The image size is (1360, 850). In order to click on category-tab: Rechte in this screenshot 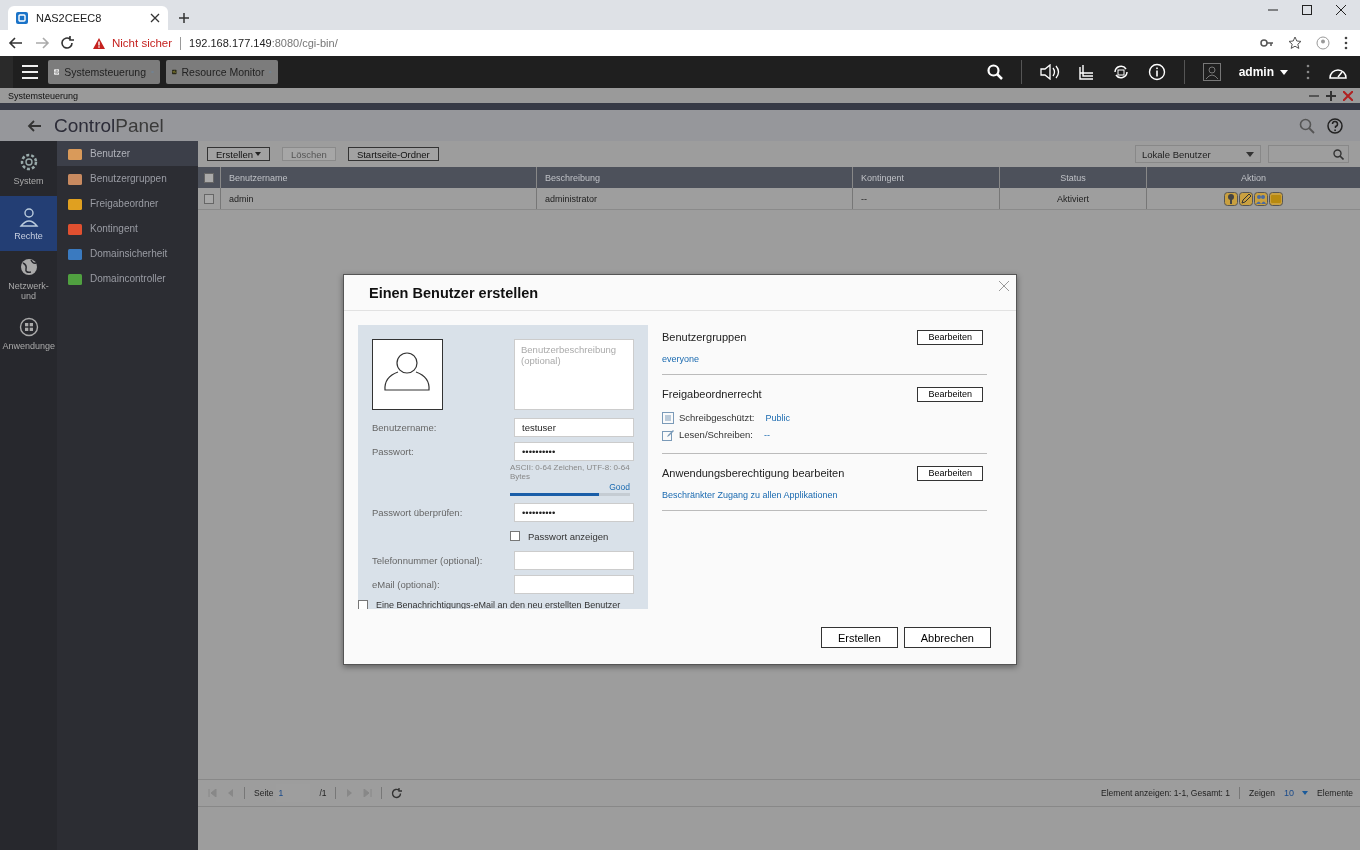, I will do `click(28, 223)`.